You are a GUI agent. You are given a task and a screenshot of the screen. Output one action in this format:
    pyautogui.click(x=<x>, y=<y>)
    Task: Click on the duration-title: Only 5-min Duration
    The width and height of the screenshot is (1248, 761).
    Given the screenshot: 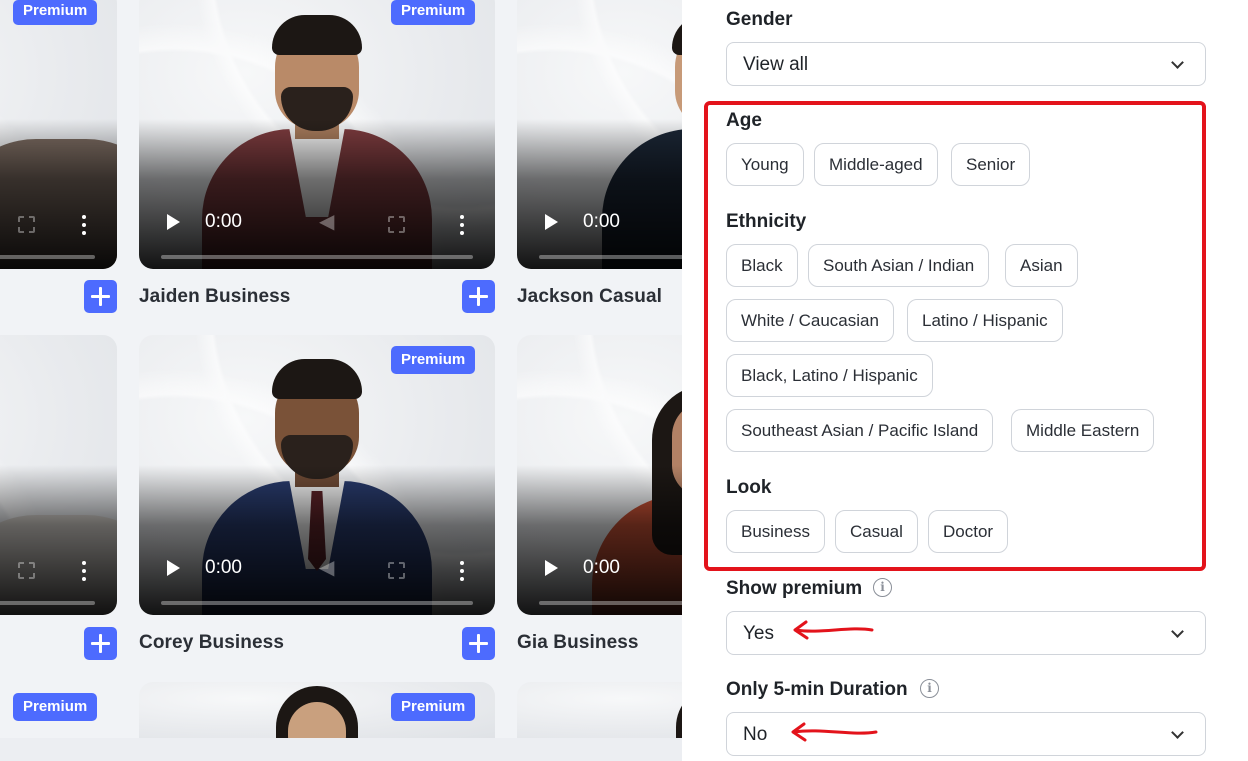 What is the action you would take?
    pyautogui.click(x=817, y=689)
    